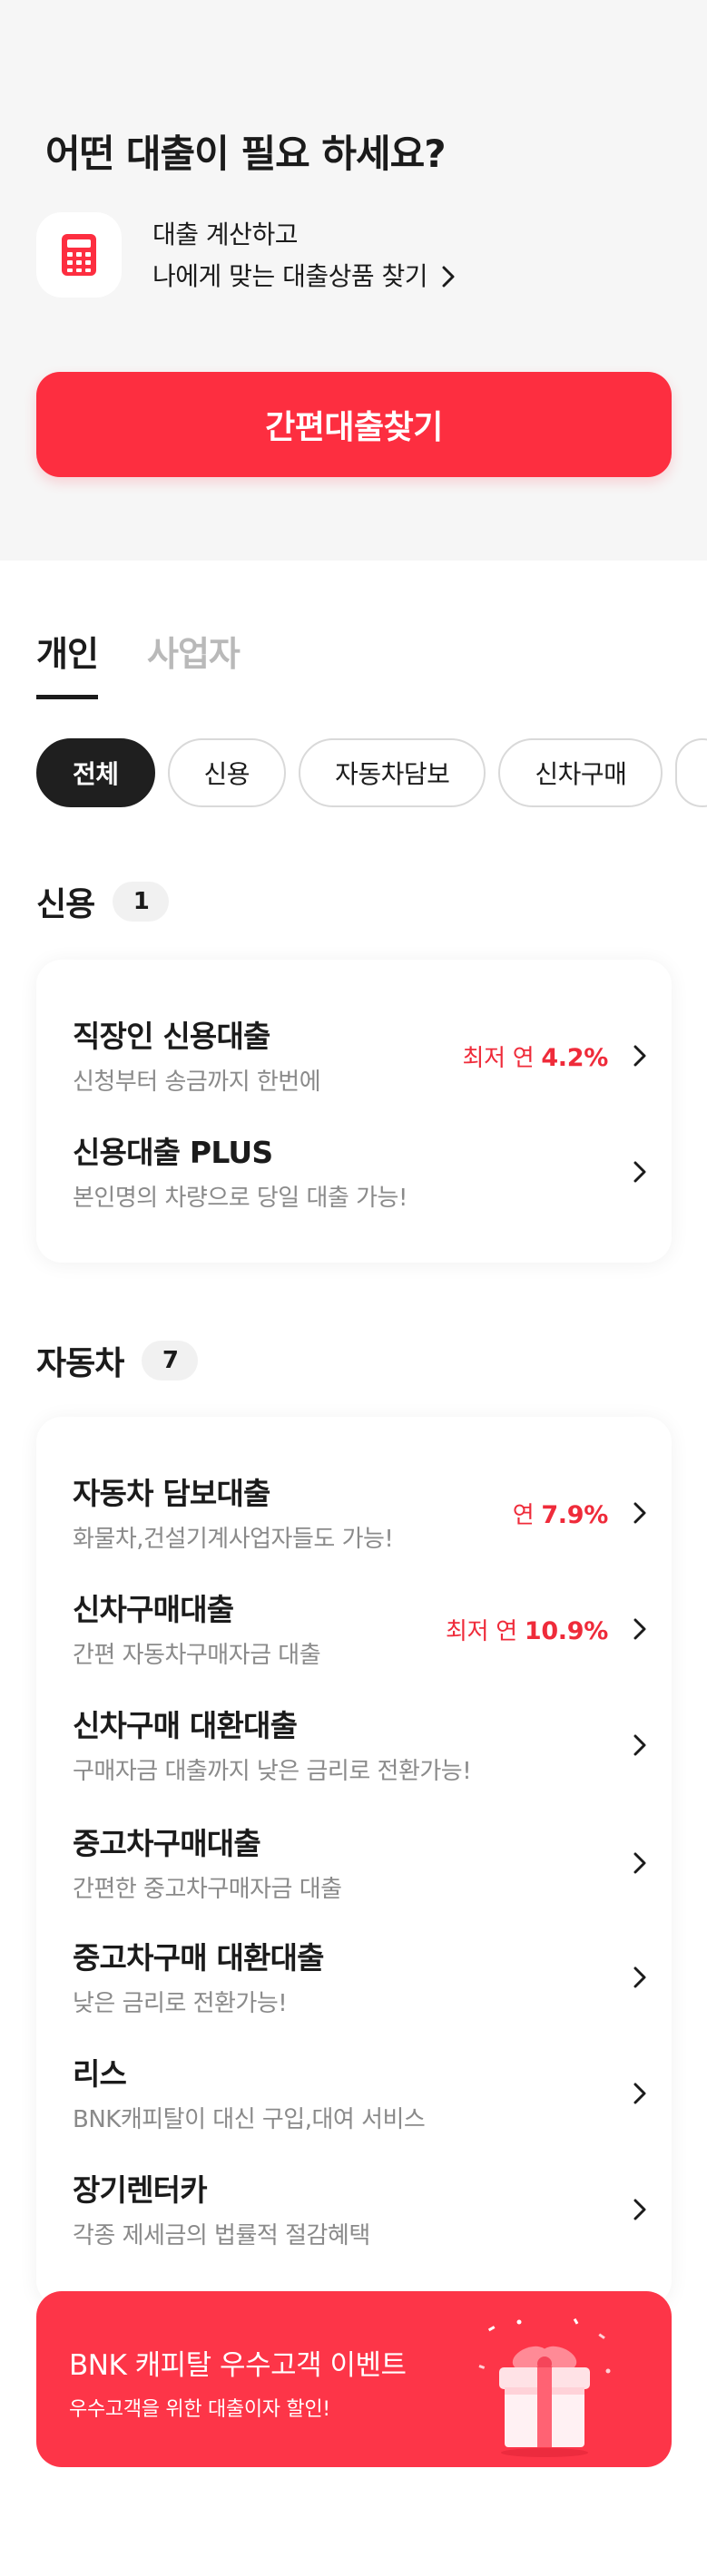 This screenshot has width=707, height=2576. What do you see at coordinates (140, 2190) in the screenshot?
I see `loan-item-title: 장기렌터카` at bounding box center [140, 2190].